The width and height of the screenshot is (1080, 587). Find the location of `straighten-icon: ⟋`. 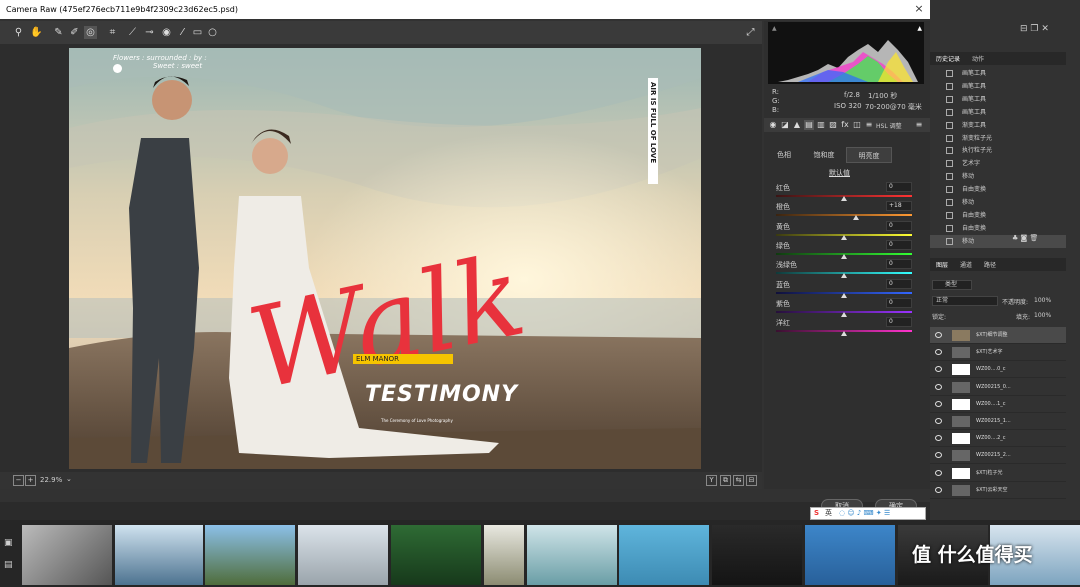

straighten-icon: ⟋ is located at coordinates (132, 32).